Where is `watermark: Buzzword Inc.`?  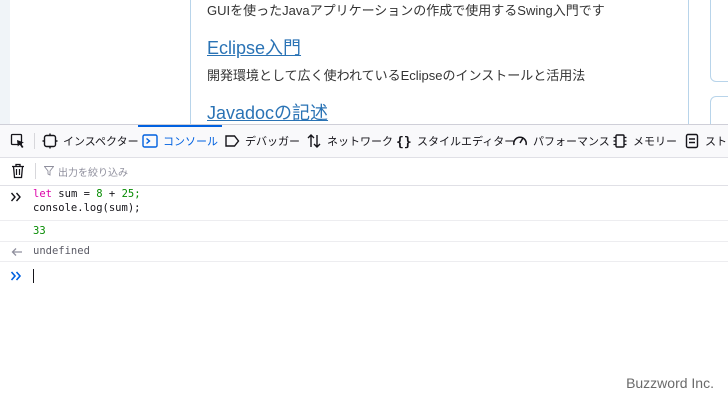 watermark: Buzzword Inc. is located at coordinates (670, 383).